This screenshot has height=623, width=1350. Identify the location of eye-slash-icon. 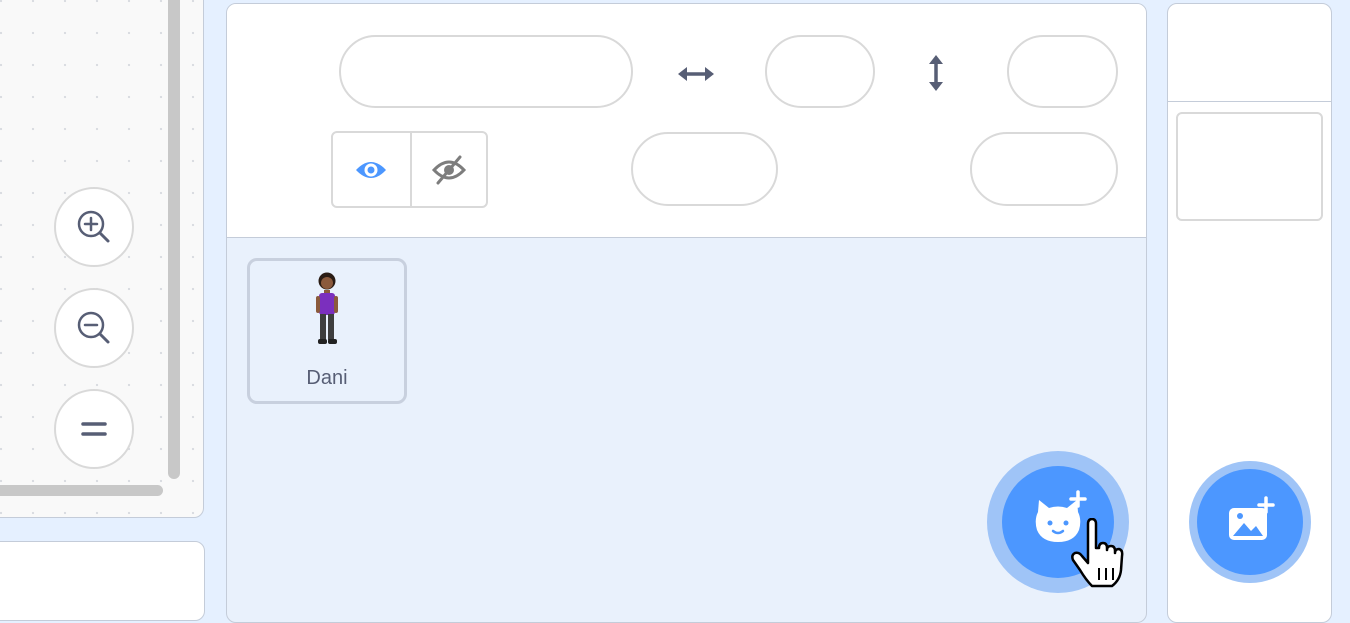
(448, 169).